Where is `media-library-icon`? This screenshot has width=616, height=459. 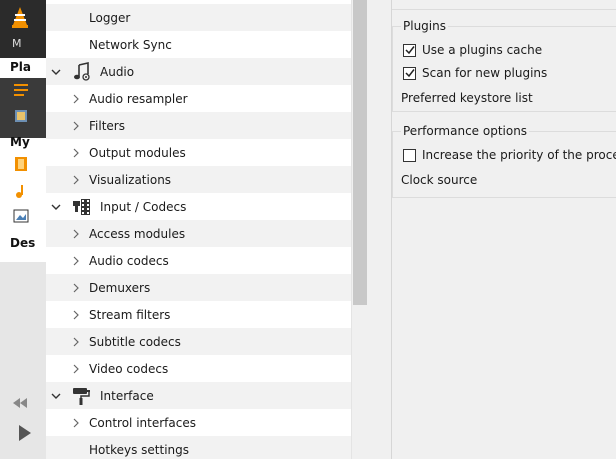
media-library-icon is located at coordinates (21, 116).